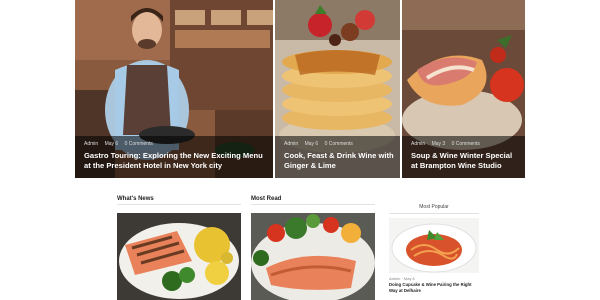 The width and height of the screenshot is (600, 300). Describe the element at coordinates (266, 199) in the screenshot. I see `most-read-heading: Most Read` at that location.